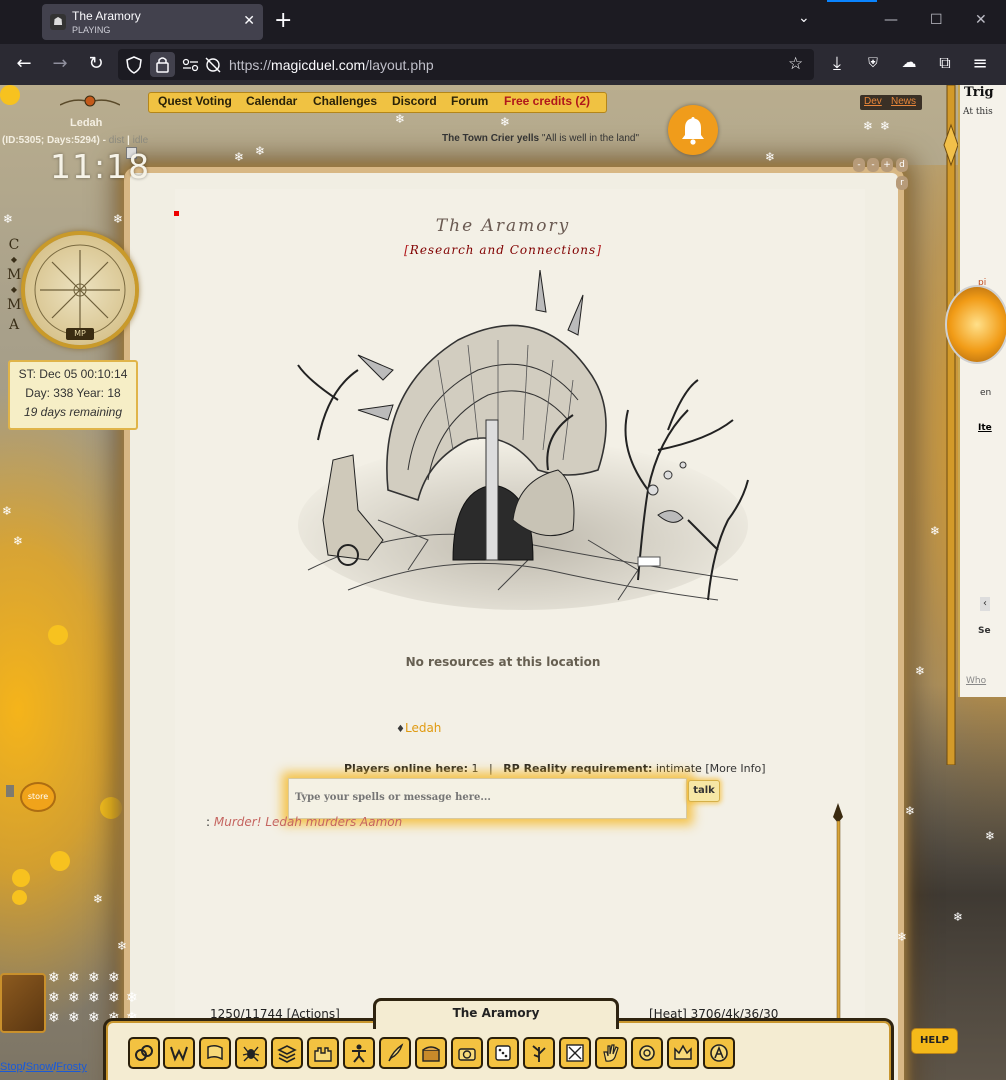  I want to click on shield-icon, so click(134, 65).